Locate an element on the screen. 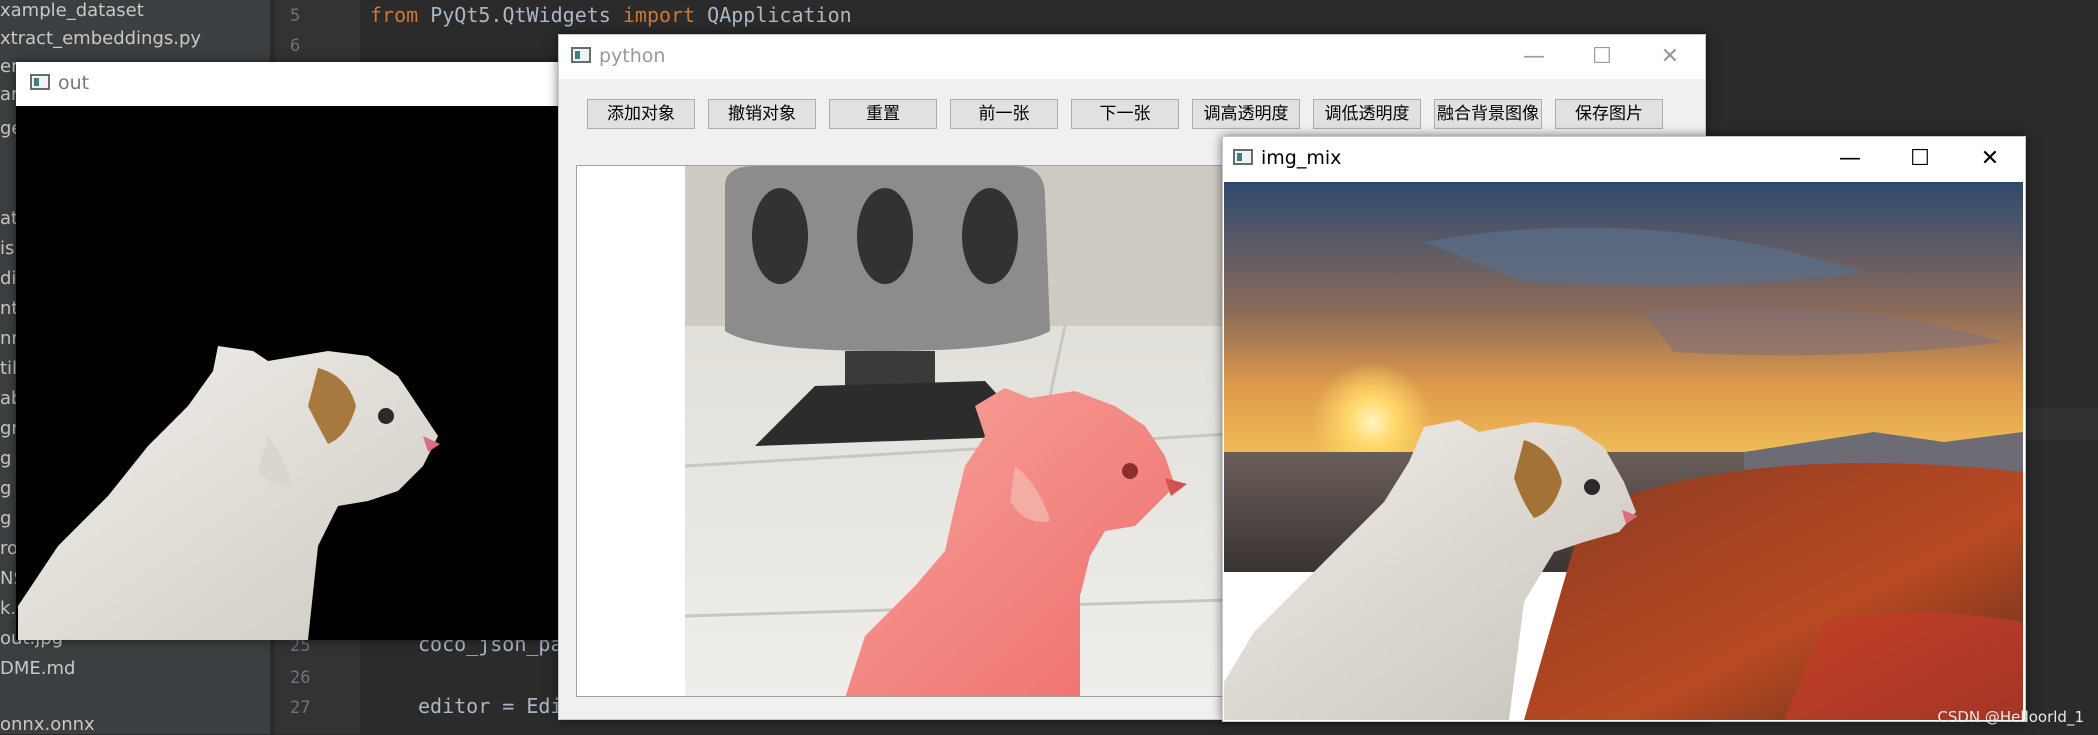 The image size is (2098, 735). out-titlebar: out is located at coordinates (296, 84).